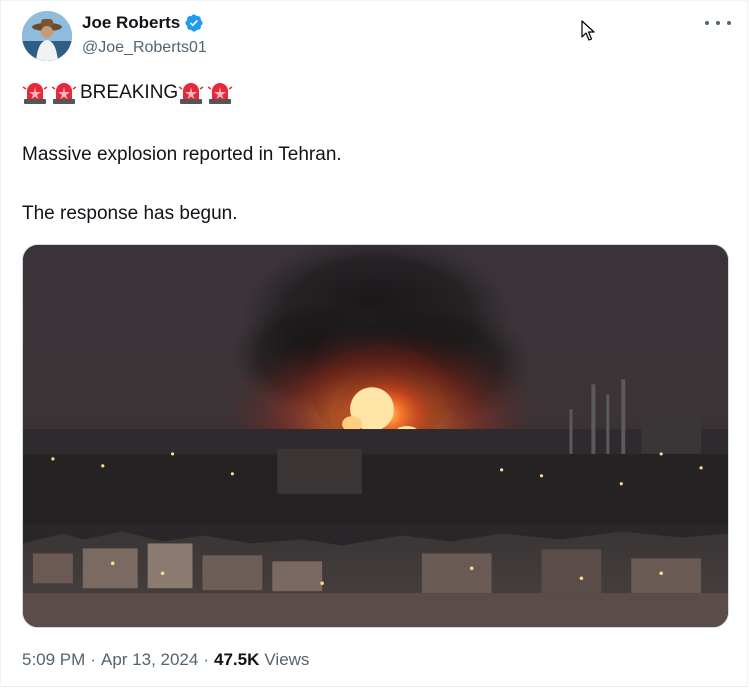  Describe the element at coordinates (144, 48) in the screenshot. I see `author-handle: @Joe_Roberts01` at that location.